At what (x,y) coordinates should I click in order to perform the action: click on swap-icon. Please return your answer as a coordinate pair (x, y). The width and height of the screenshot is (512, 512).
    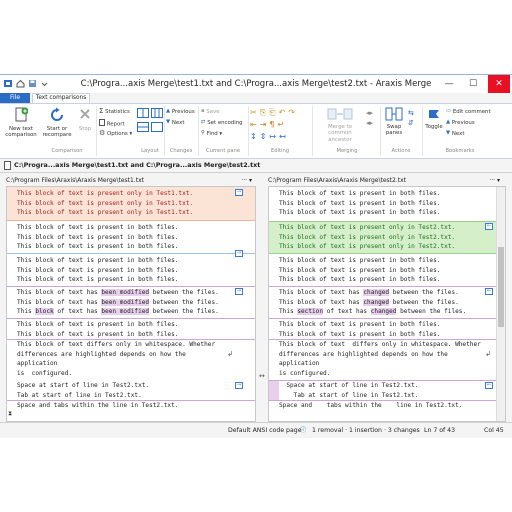
    Looking at the image, I should click on (394, 114).